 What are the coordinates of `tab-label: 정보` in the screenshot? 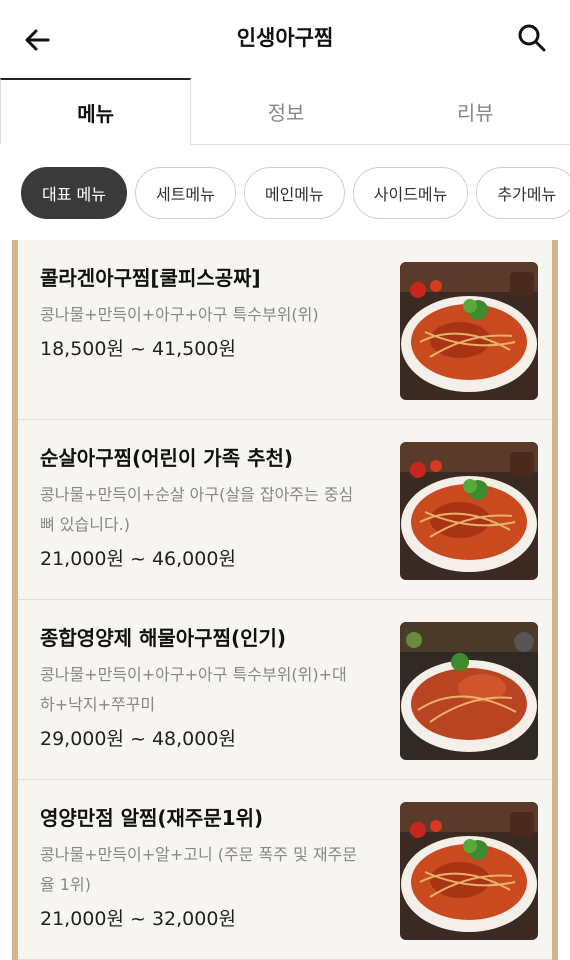 It's located at (286, 112).